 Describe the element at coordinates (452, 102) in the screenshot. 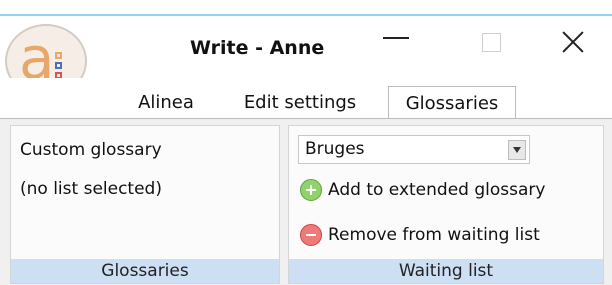

I see `tab-glossaries: Glossaries` at that location.